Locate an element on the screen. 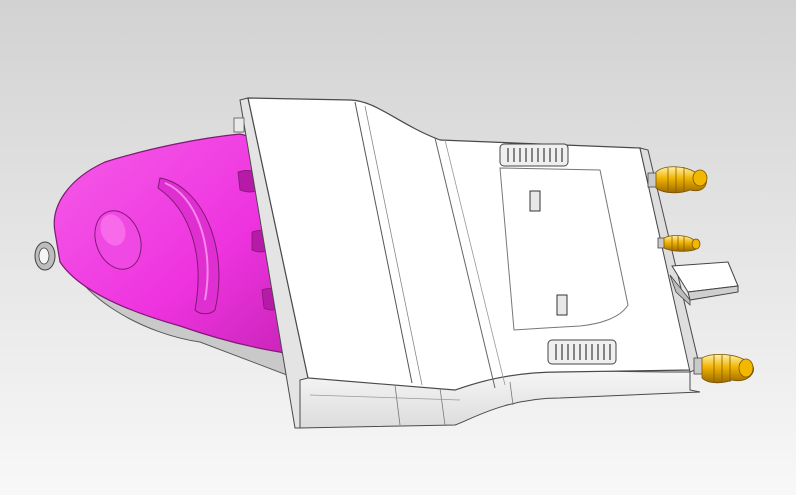  body-notch is located at coordinates (239, 125).